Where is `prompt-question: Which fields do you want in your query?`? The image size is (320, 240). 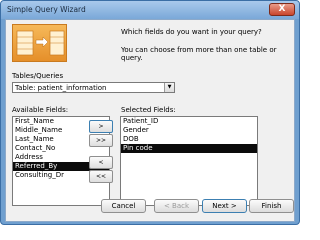 prompt-question: Which fields do you want in your query? is located at coordinates (191, 32).